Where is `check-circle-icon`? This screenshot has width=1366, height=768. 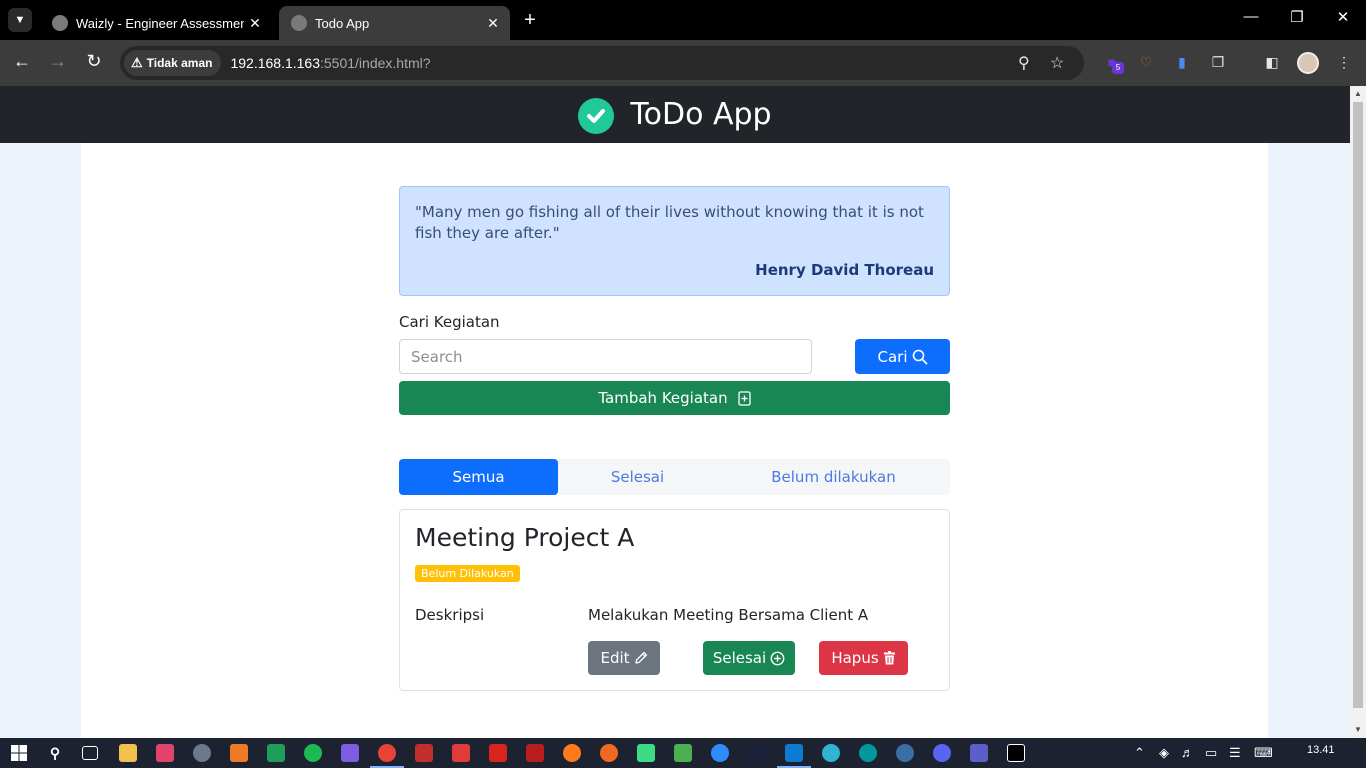
check-circle-icon is located at coordinates (596, 115).